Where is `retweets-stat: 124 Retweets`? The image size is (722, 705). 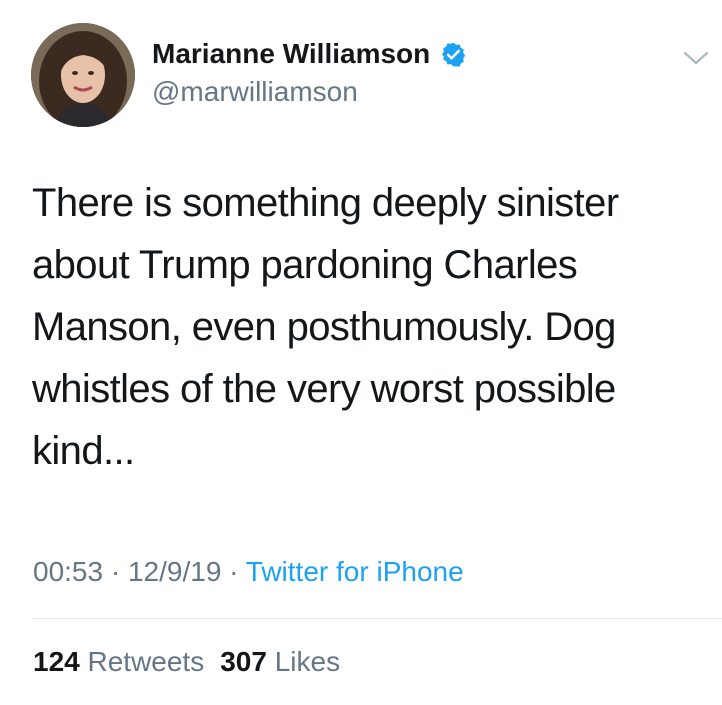
retweets-stat: 124 Retweets is located at coordinates (118, 661).